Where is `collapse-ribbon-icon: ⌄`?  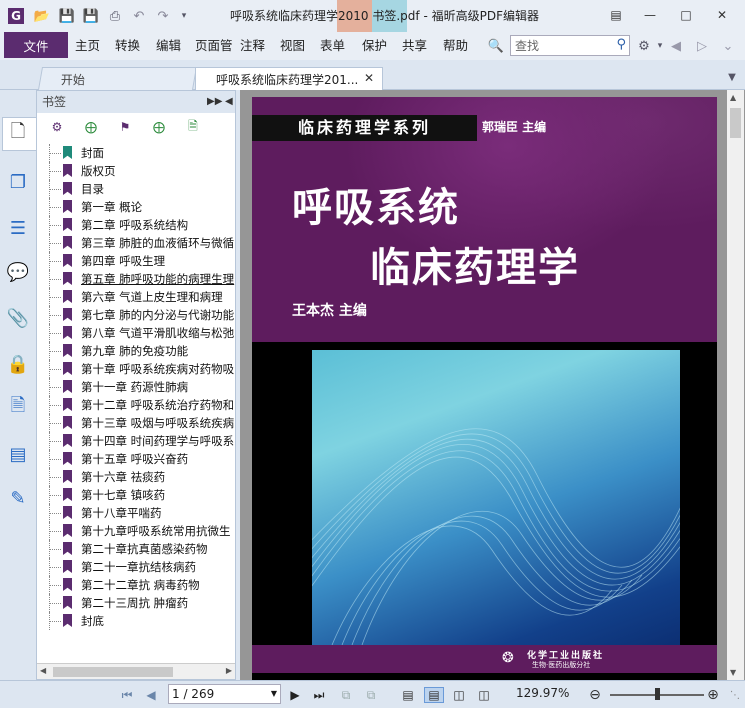
collapse-ribbon-icon: ⌄ is located at coordinates (728, 46).